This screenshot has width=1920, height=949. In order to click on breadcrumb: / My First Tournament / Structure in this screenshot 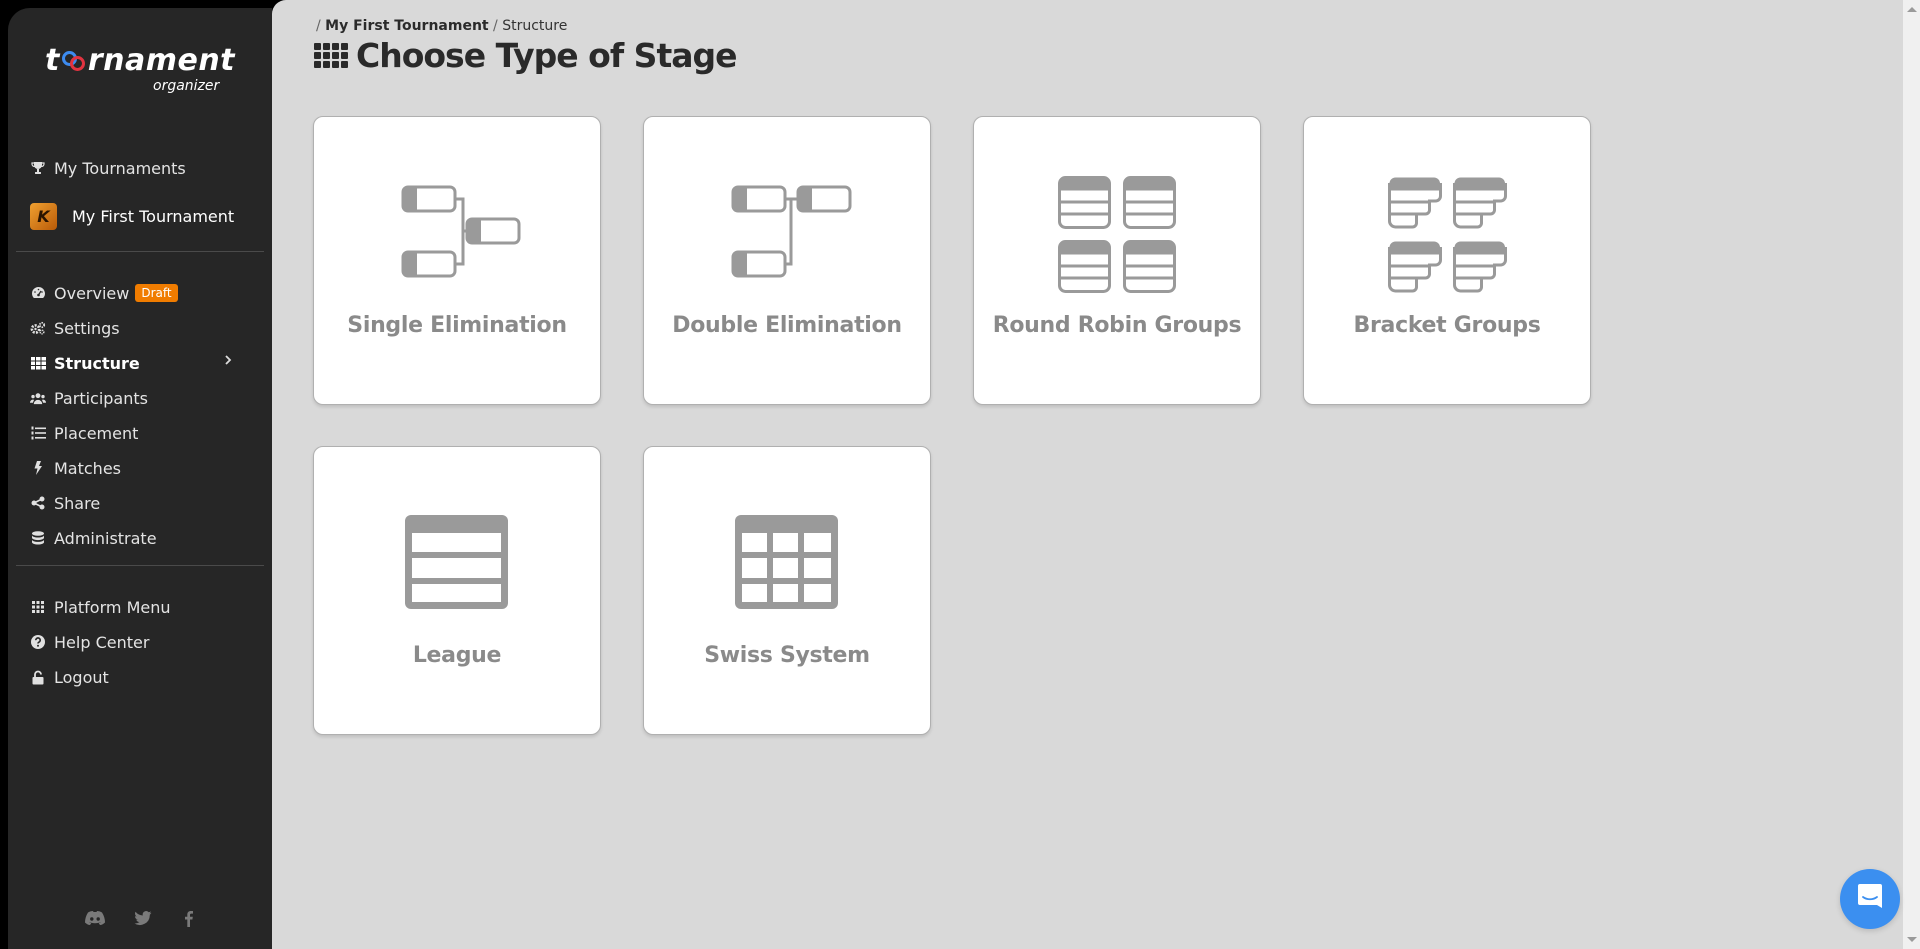, I will do `click(442, 26)`.